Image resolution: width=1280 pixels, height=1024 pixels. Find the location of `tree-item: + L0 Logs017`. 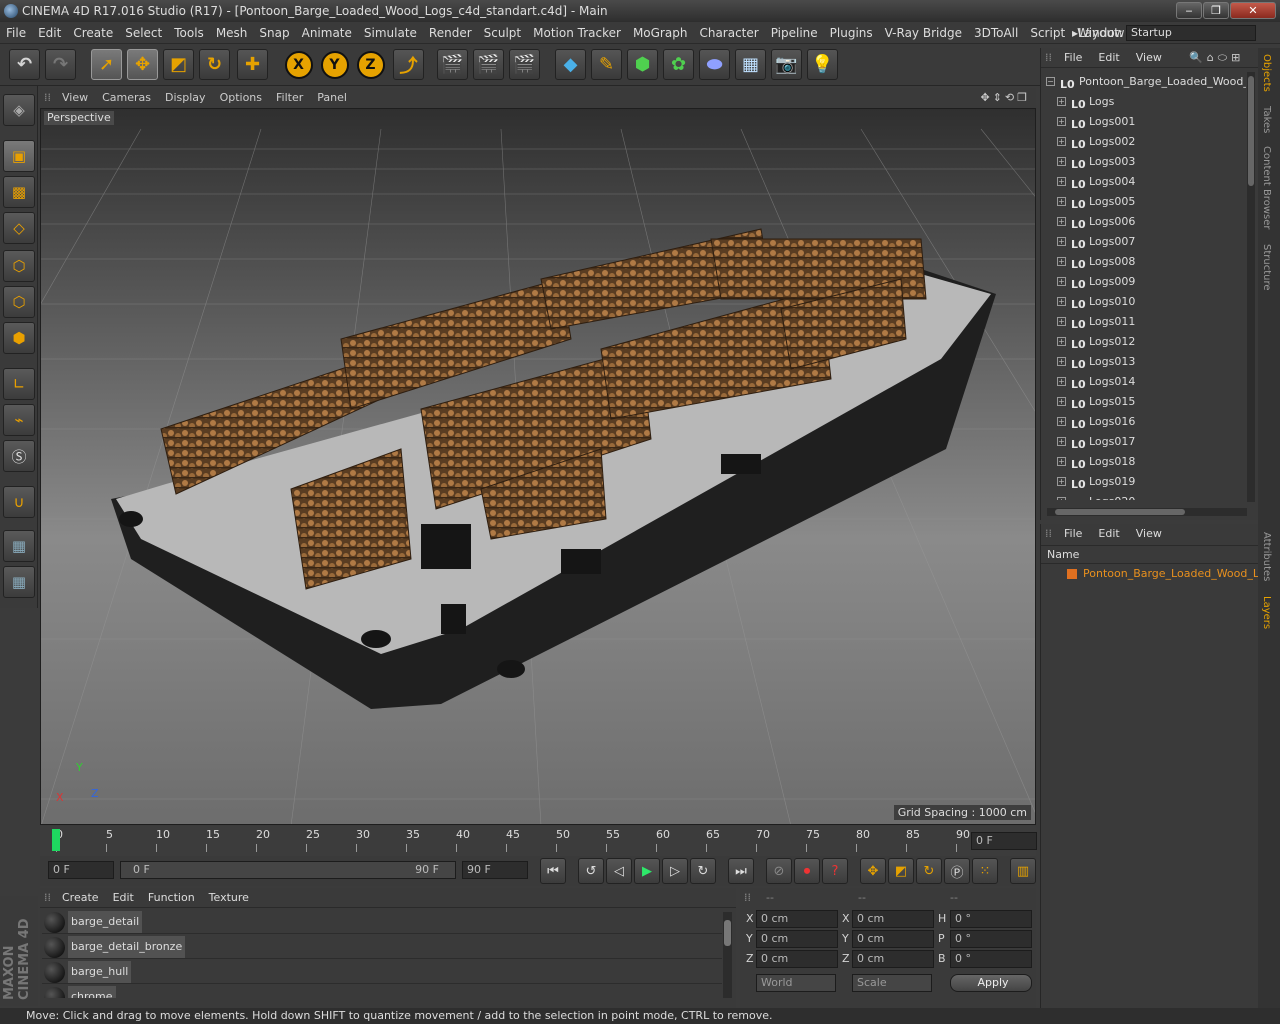

tree-item: + L0 Logs017 is located at coordinates (1143, 442).